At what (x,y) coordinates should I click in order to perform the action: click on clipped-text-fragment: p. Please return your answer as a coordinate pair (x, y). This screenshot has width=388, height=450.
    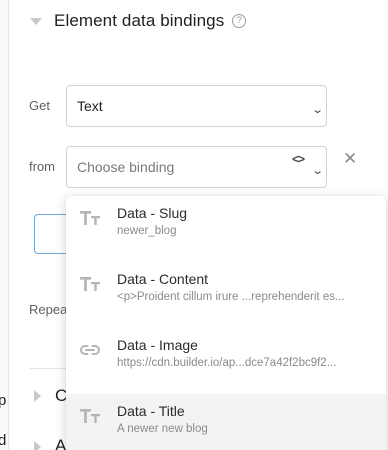
    Looking at the image, I should click on (3, 400).